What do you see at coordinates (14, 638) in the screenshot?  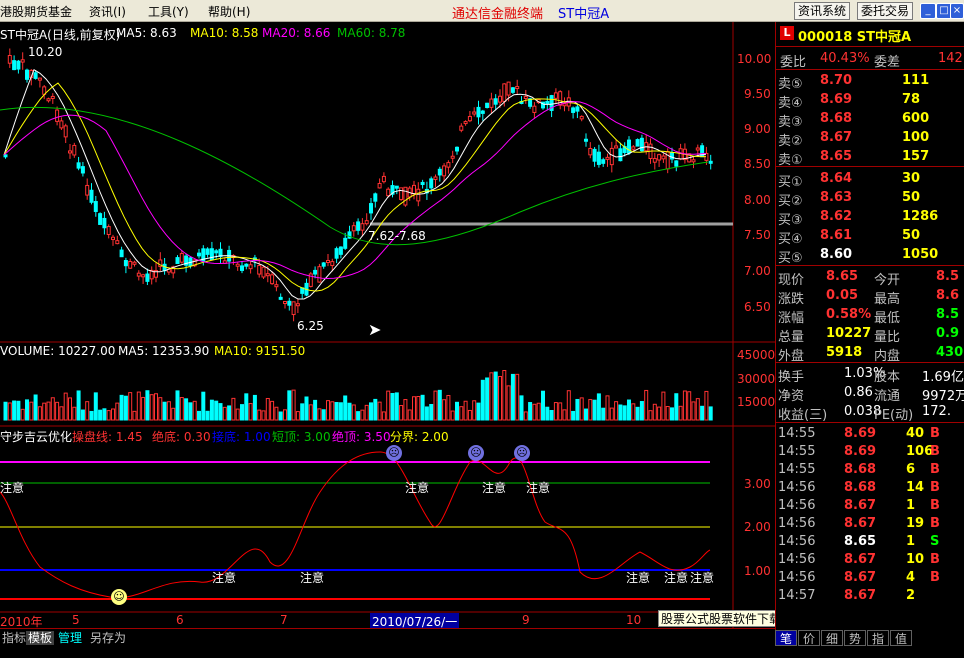 I see `tab-indicator: 指标` at bounding box center [14, 638].